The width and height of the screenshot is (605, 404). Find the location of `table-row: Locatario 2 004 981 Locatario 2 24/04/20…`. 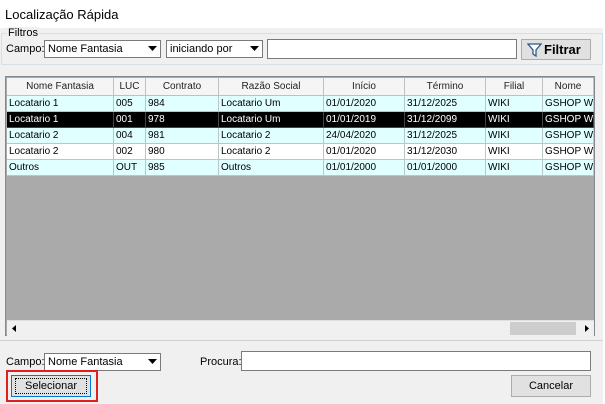

table-row: Locatario 2 004 981 Locatario 2 24/04/20… is located at coordinates (300, 136).